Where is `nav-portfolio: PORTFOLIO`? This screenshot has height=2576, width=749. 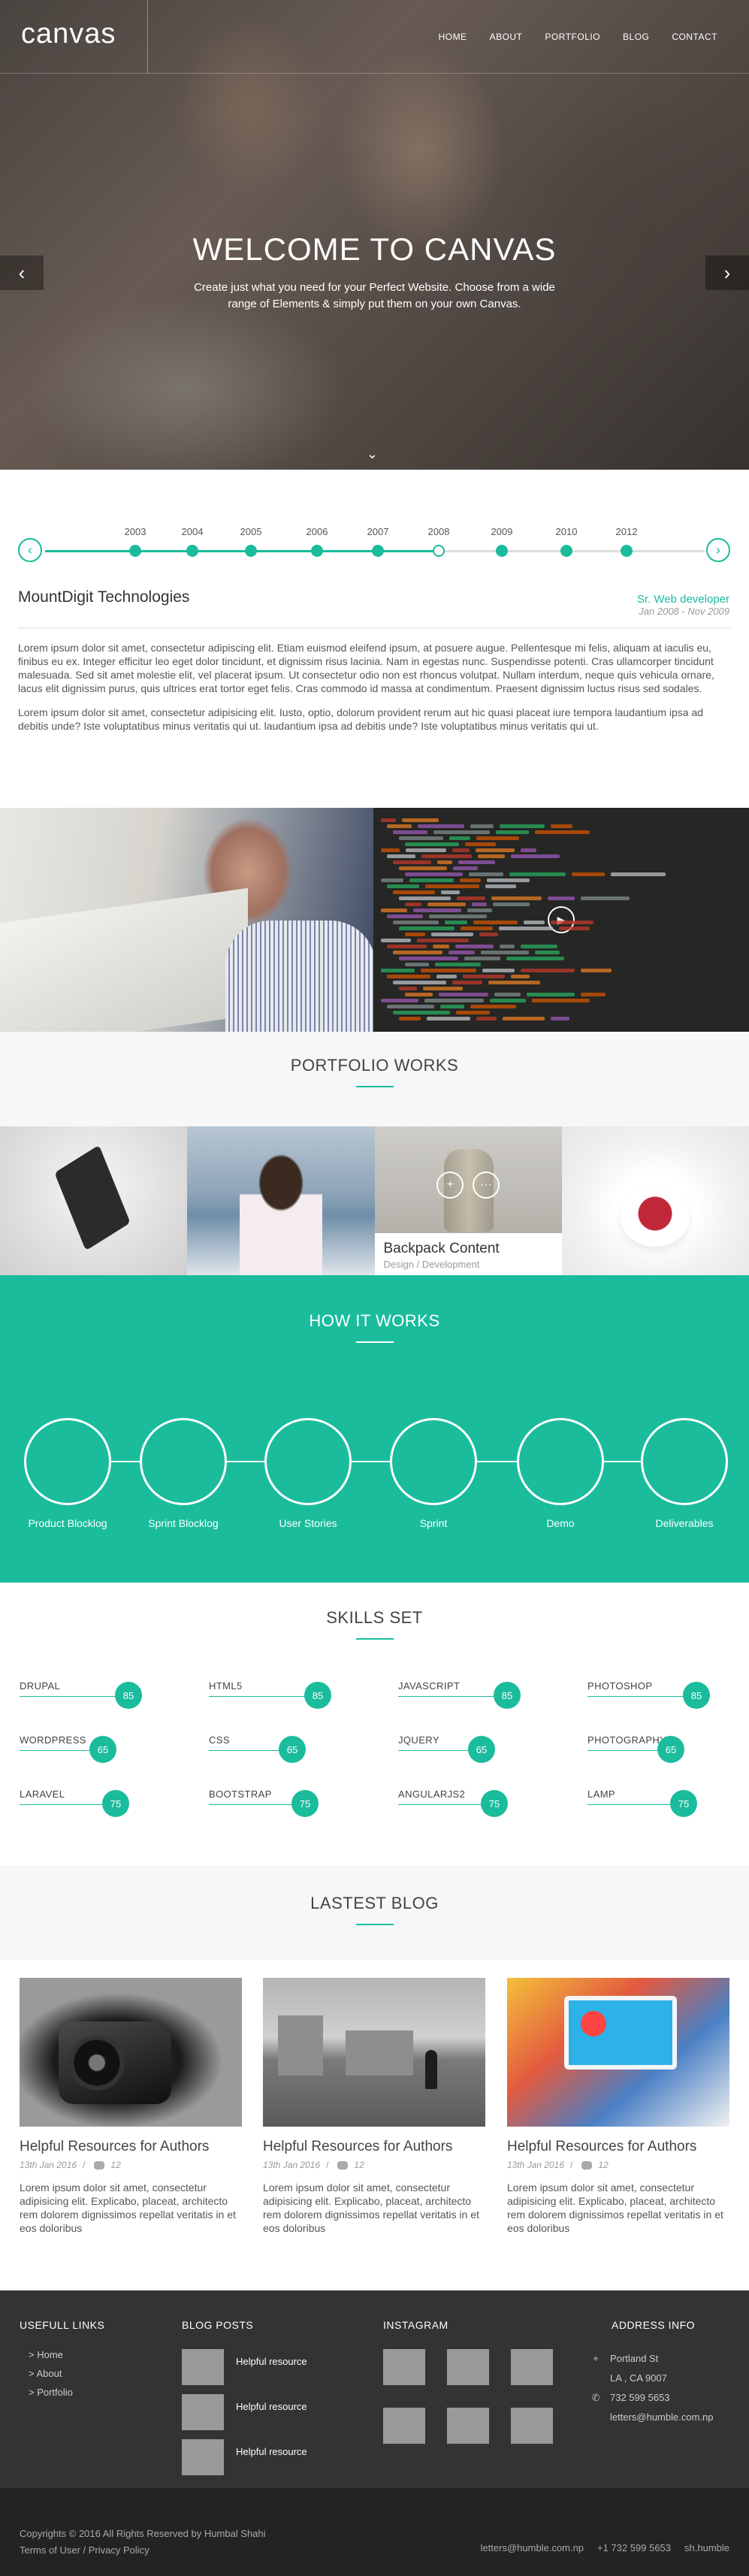 nav-portfolio: PORTFOLIO is located at coordinates (572, 37).